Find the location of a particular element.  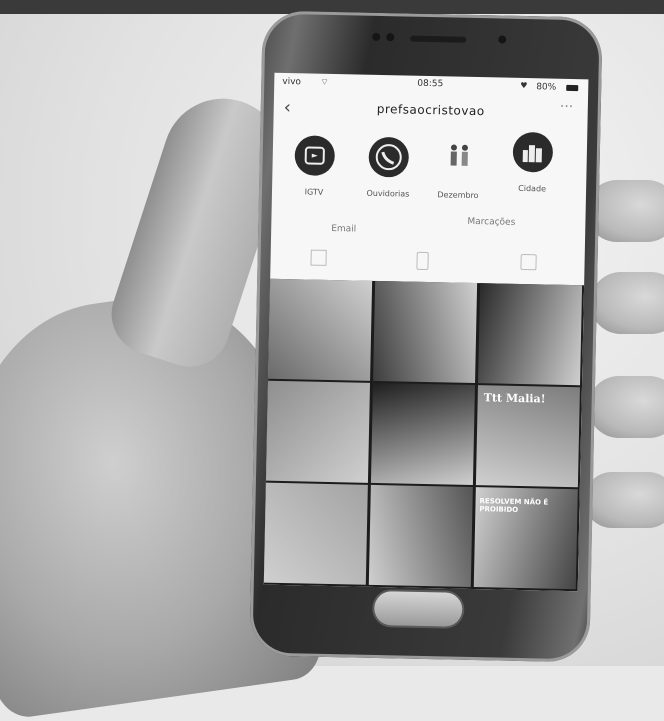

city-icon is located at coordinates (533, 152).